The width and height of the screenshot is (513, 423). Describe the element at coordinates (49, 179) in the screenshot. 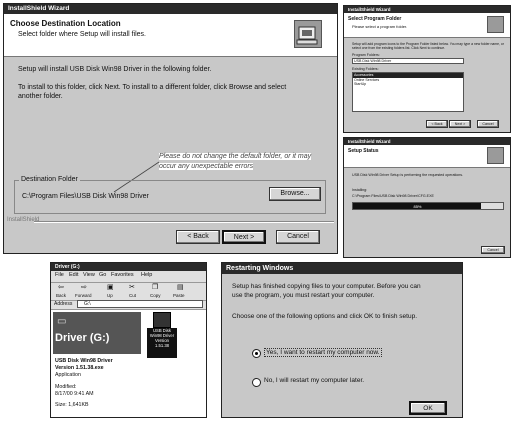

I see `destination-folder-label: Destination Folder` at that location.